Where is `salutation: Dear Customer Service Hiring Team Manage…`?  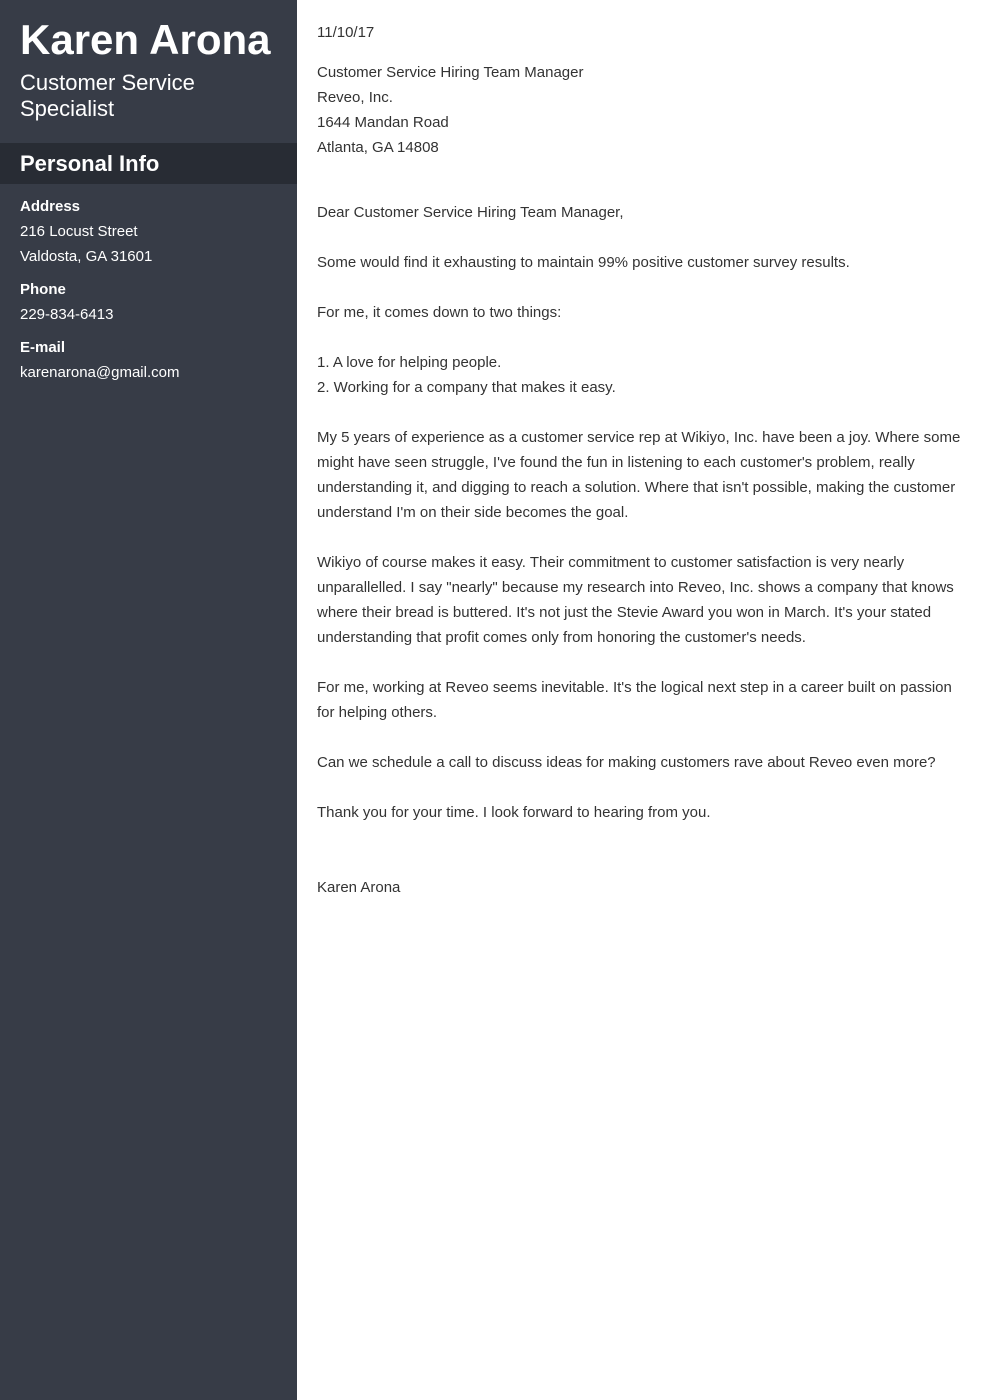
salutation: Dear Customer Service Hiring Team Manage… is located at coordinates (470, 212).